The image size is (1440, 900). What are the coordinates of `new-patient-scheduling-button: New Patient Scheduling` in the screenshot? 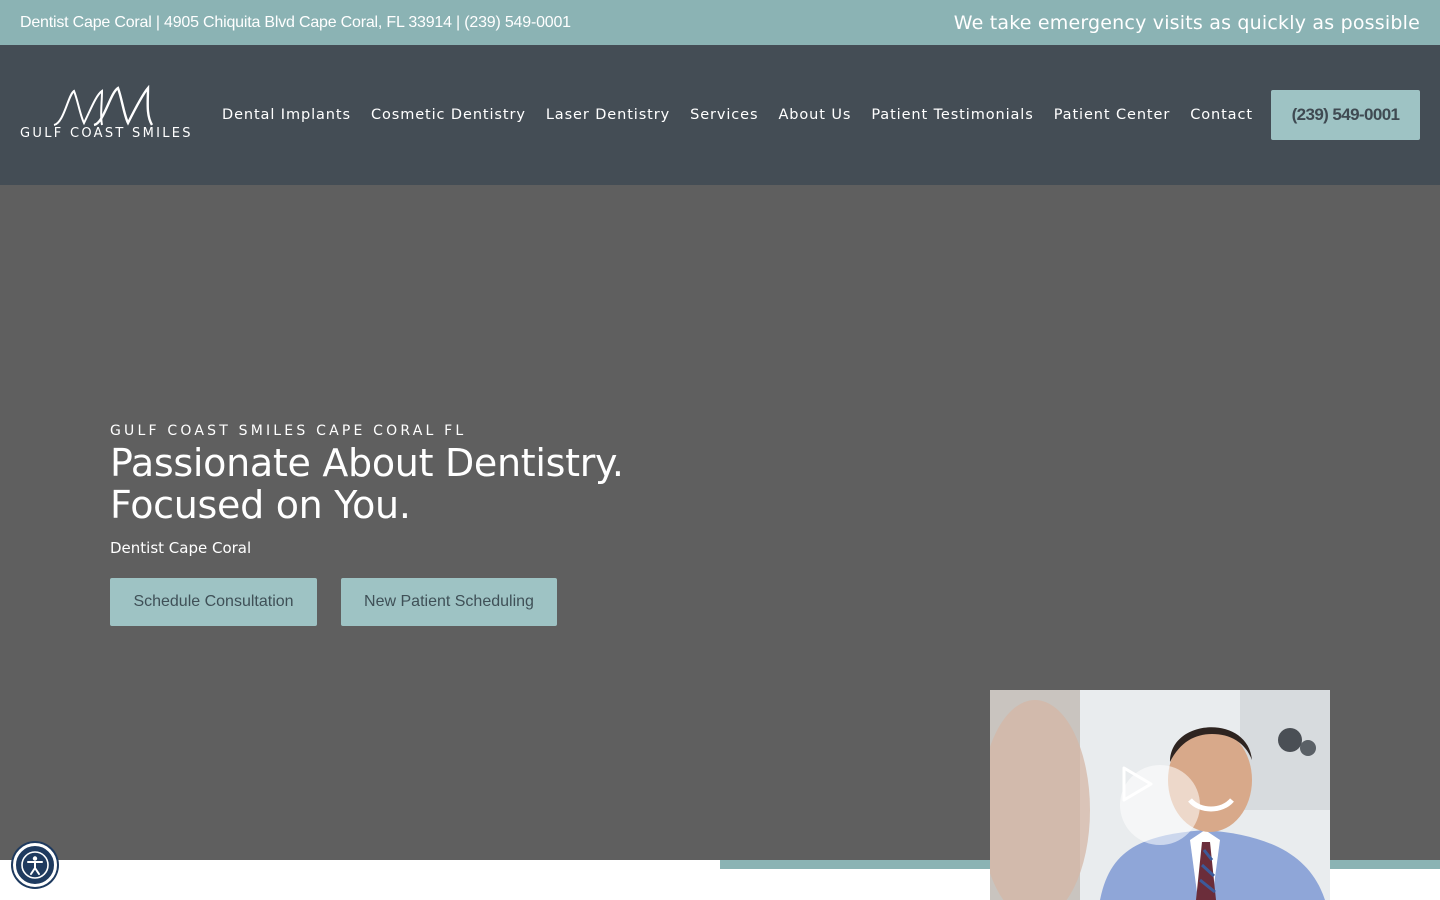 It's located at (449, 602).